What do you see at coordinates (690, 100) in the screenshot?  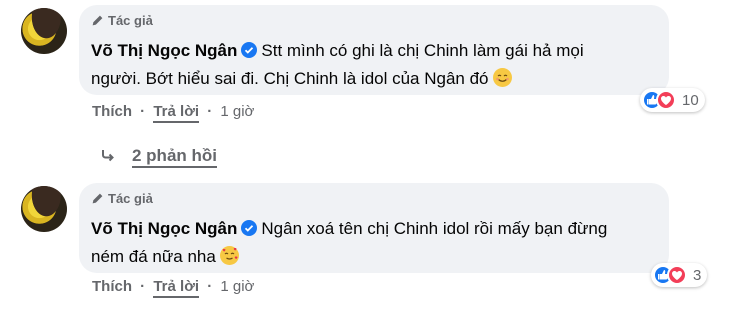 I see `reaction-count: 10` at bounding box center [690, 100].